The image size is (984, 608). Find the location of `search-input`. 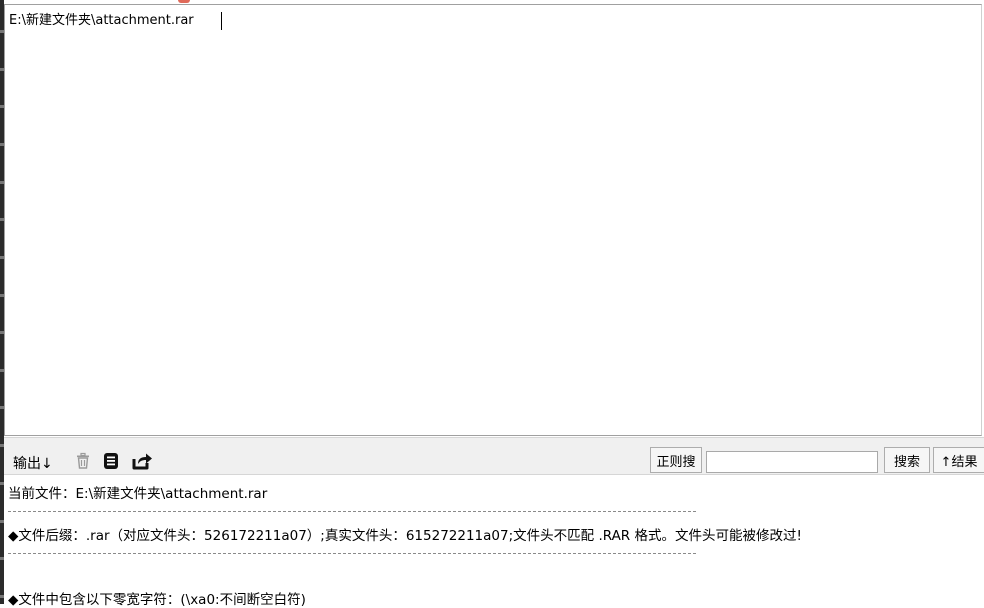

search-input is located at coordinates (792, 462).